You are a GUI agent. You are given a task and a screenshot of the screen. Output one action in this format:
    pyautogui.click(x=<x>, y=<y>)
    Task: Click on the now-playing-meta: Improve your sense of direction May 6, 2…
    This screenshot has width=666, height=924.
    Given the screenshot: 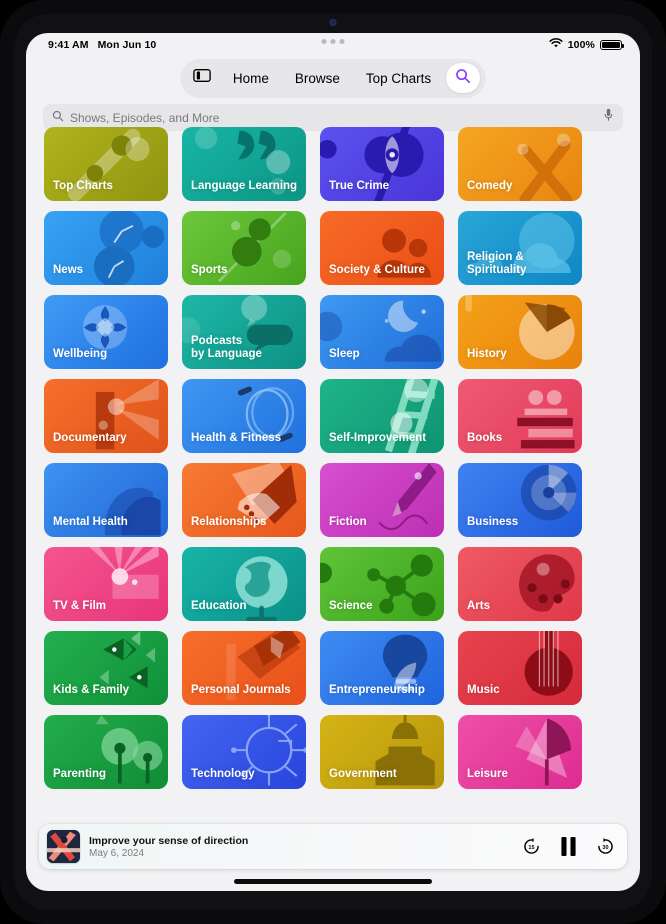 What is the action you would take?
    pyautogui.click(x=301, y=847)
    